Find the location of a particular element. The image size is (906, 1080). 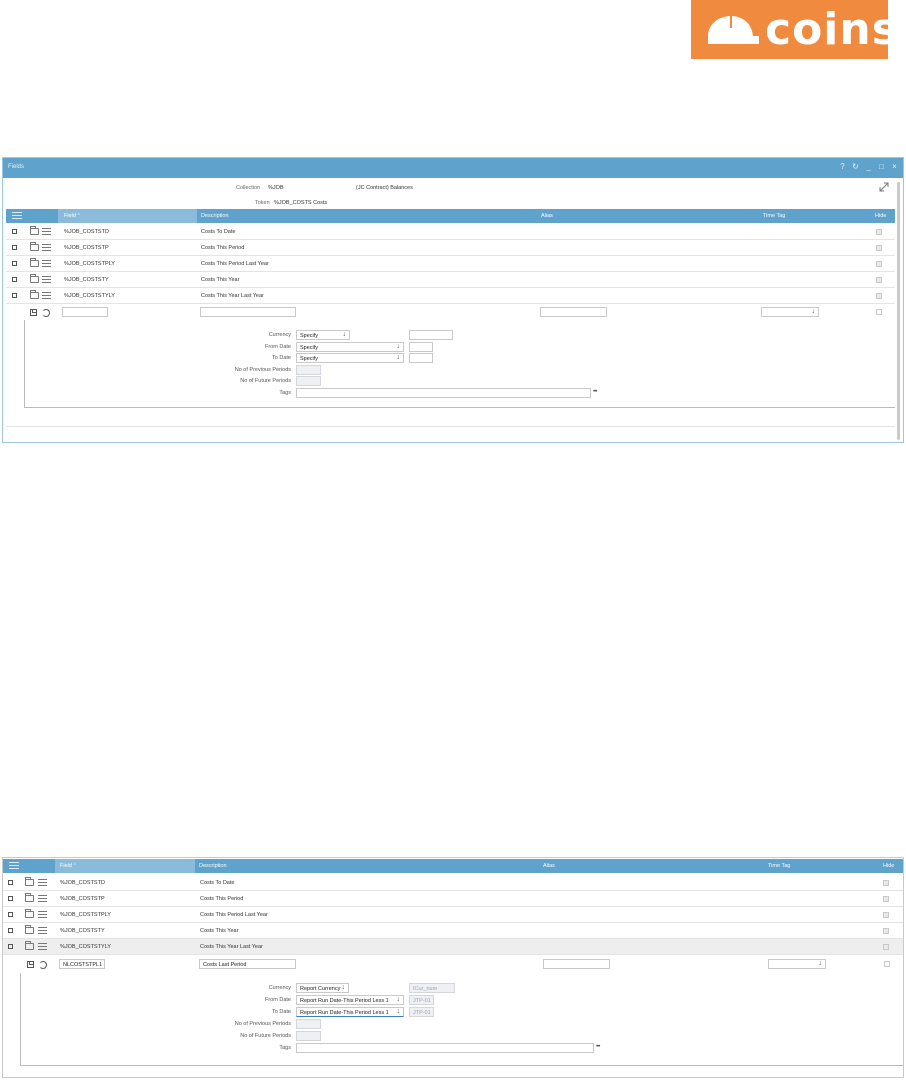

to-date-select: Report Run Date-This Period Less 1 ↓ is located at coordinates (350, 1012).